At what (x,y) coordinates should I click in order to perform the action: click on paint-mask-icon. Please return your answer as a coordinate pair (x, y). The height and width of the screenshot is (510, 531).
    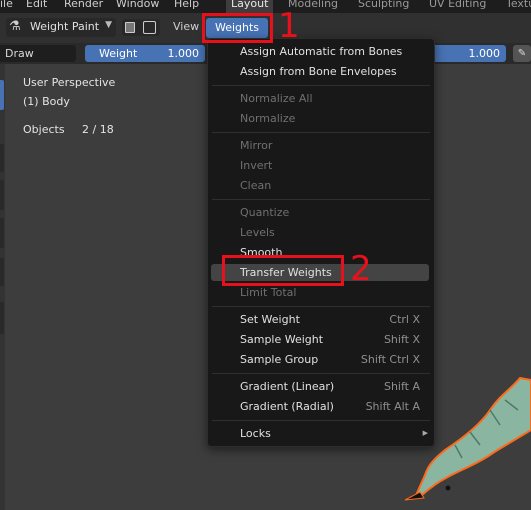
    Looking at the image, I should click on (130, 27).